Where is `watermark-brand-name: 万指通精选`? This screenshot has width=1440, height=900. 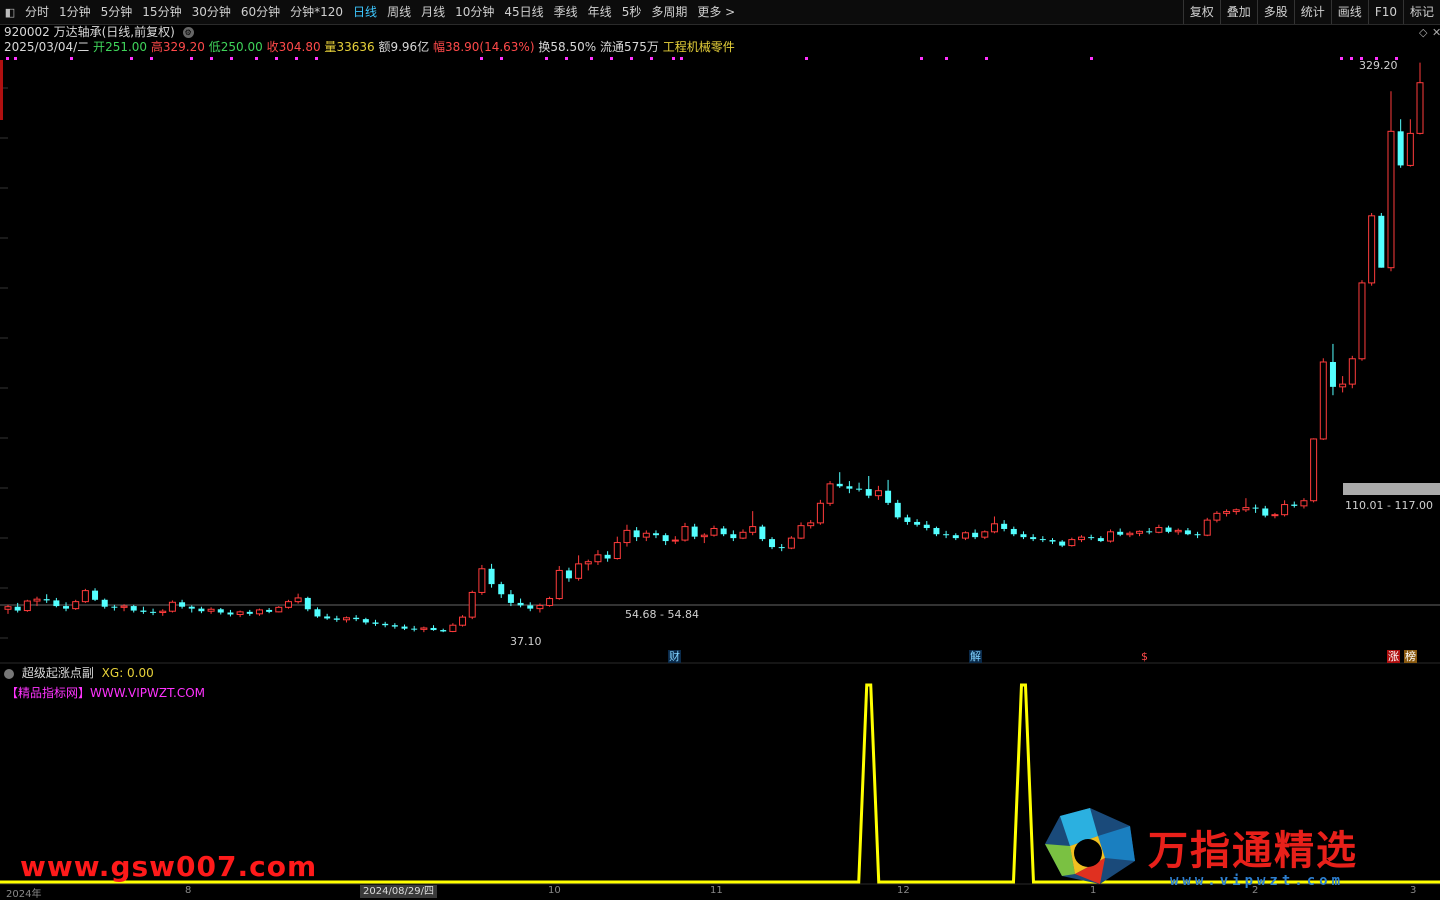 watermark-brand-name: 万指通精选 is located at coordinates (1253, 851).